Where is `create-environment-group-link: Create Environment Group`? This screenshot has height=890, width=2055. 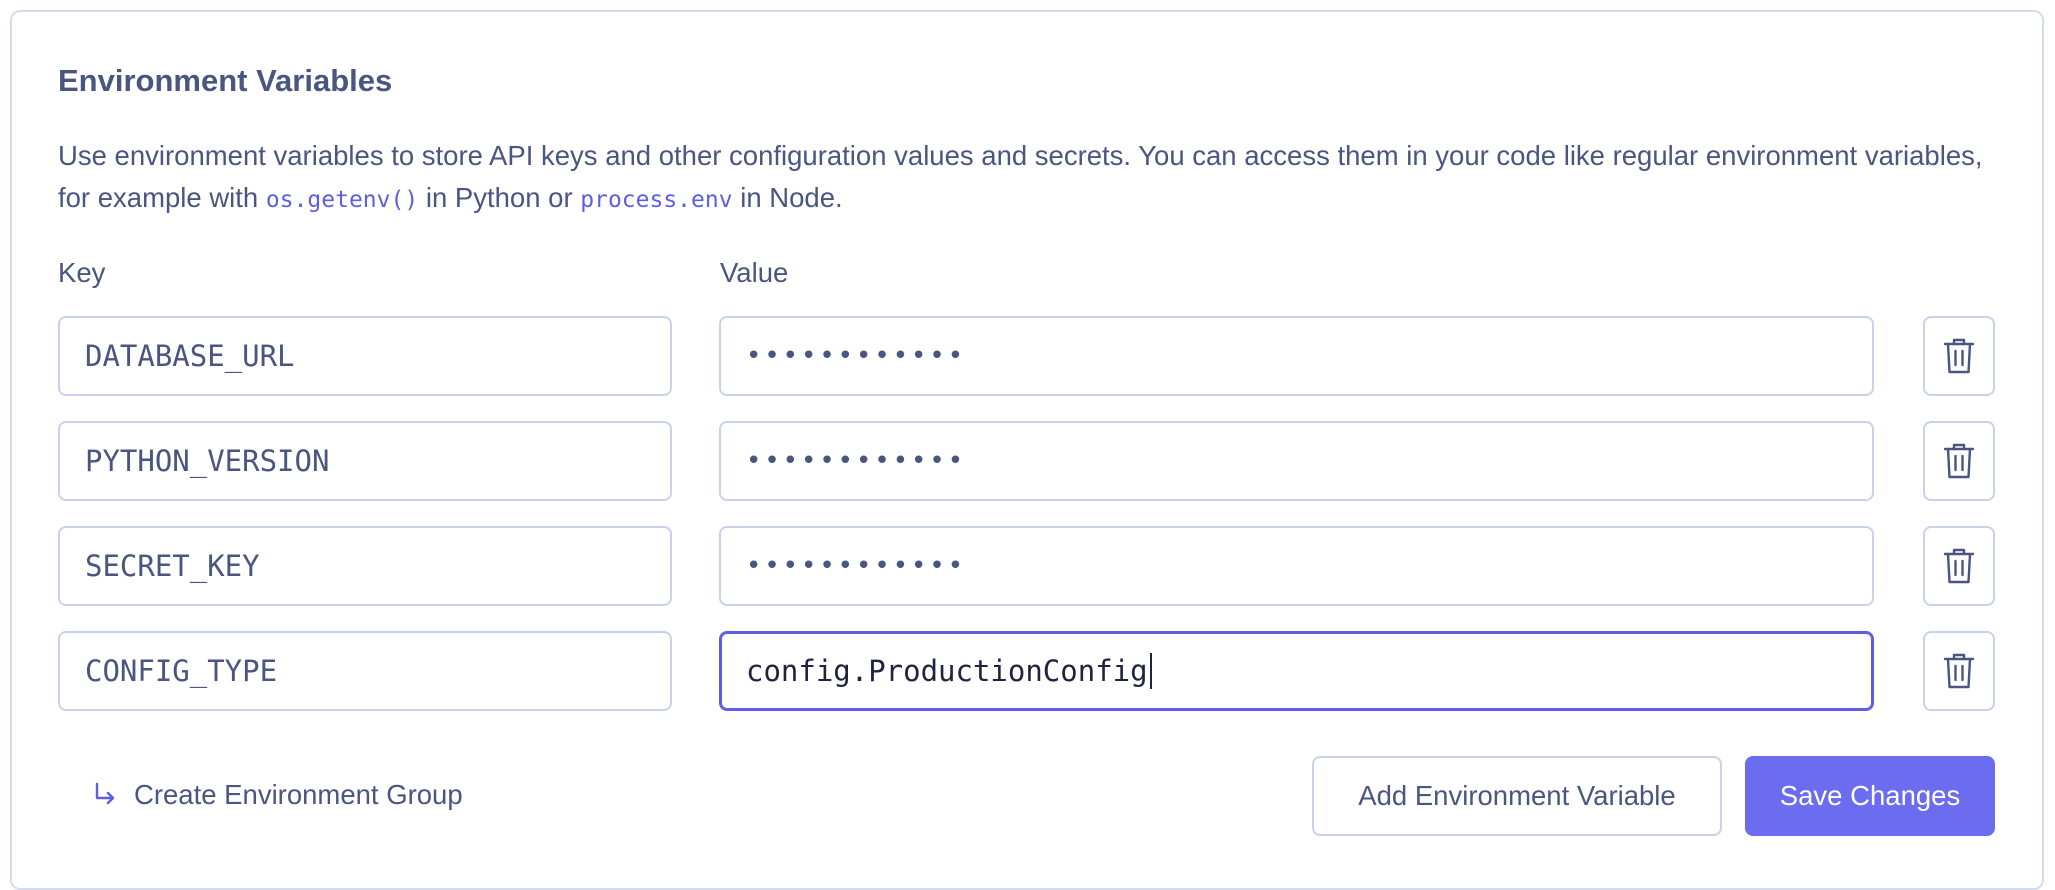
create-environment-group-link: Create Environment Group is located at coordinates (277, 795).